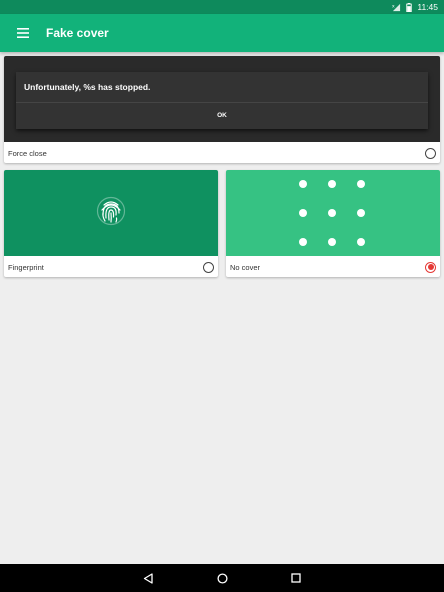 This screenshot has height=592, width=444. I want to click on status-time: 11:45, so click(427, 7).